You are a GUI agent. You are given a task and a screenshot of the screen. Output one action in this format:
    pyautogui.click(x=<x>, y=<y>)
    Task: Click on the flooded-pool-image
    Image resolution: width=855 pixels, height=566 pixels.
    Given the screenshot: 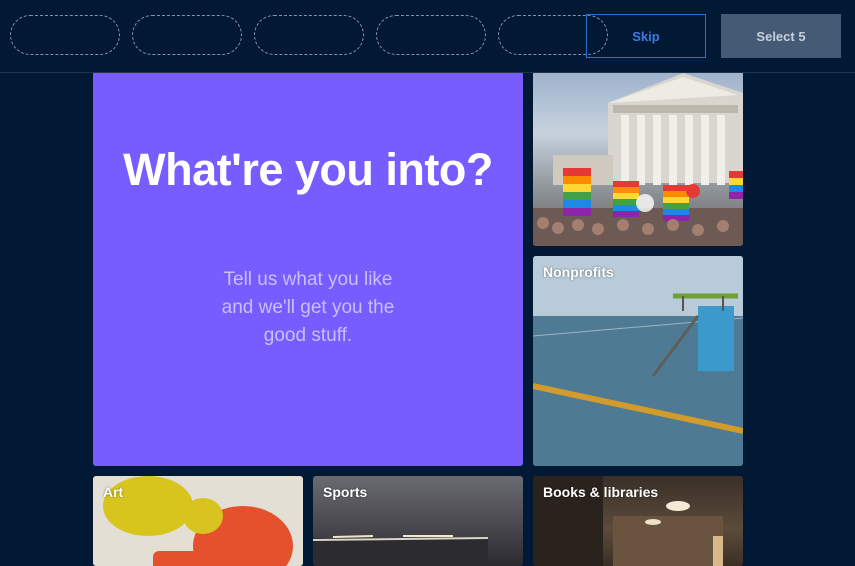 What is the action you would take?
    pyautogui.click(x=638, y=361)
    